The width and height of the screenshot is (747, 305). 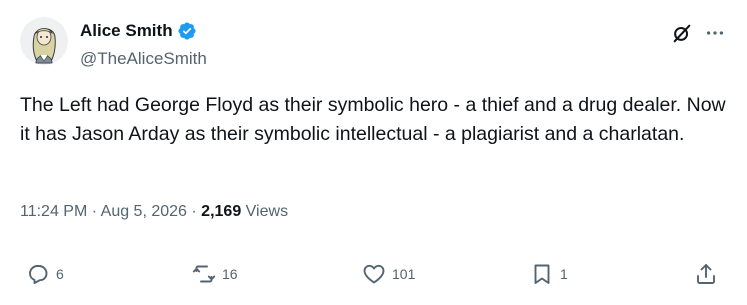 I want to click on avatar, so click(x=44, y=41).